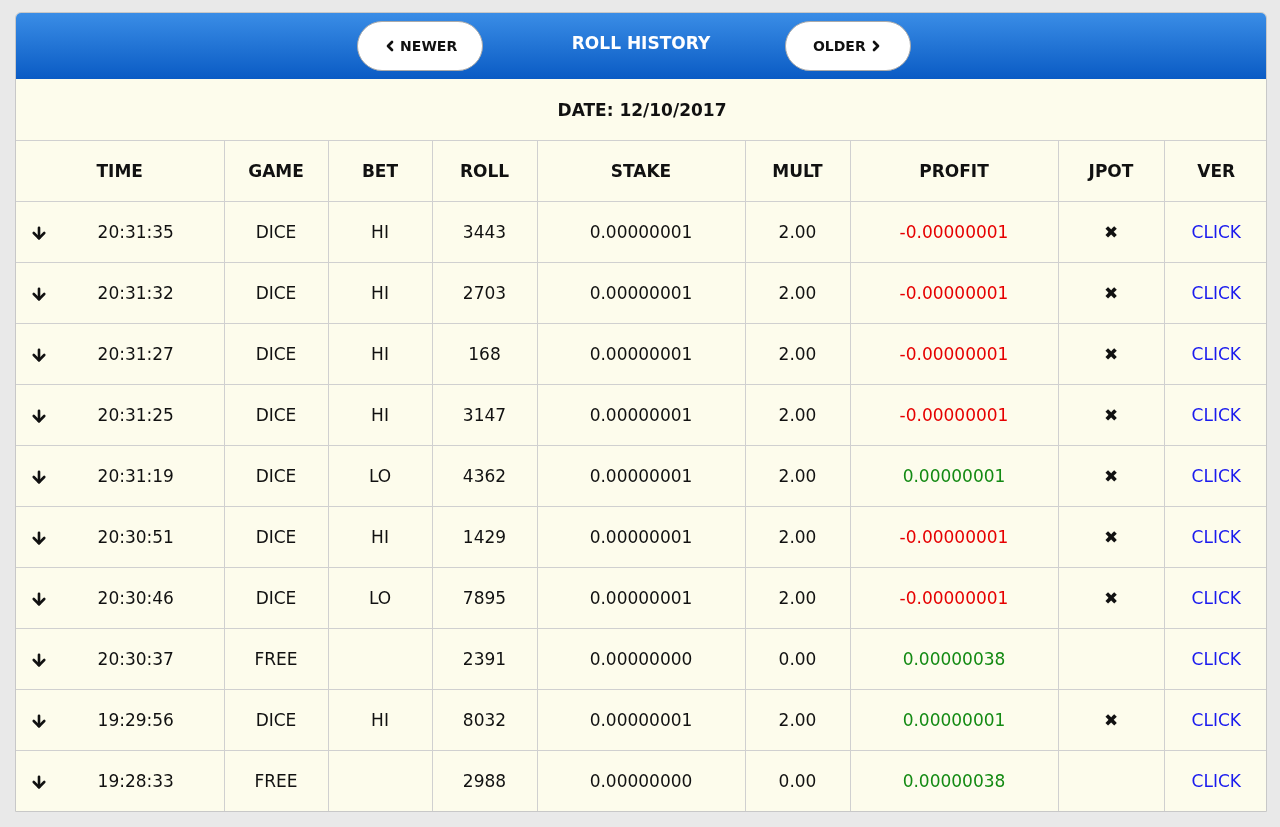 Image resolution: width=1280 pixels, height=827 pixels. I want to click on column-header: ROLL, so click(484, 171).